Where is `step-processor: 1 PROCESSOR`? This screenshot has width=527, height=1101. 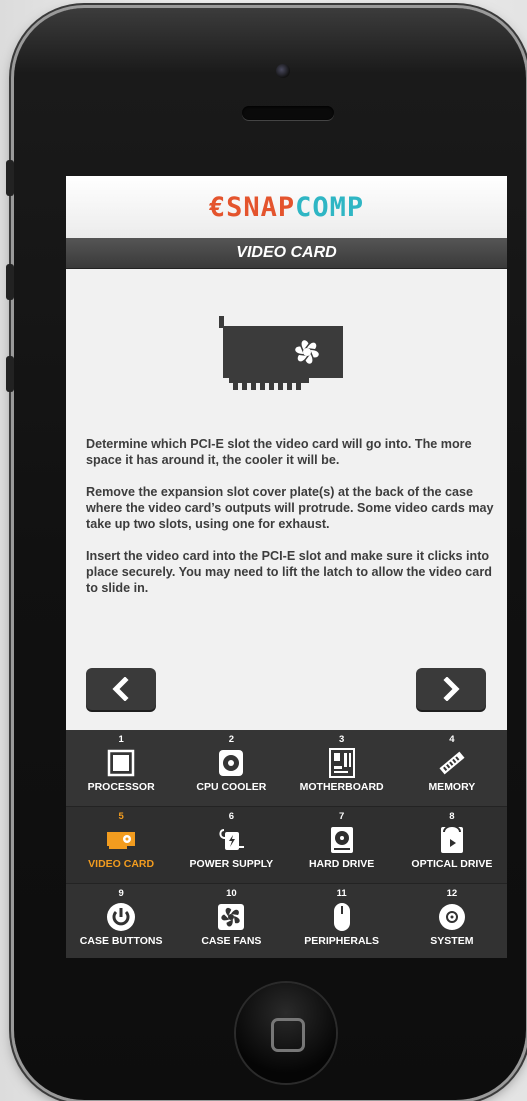
step-processor: 1 PROCESSOR is located at coordinates (121, 768).